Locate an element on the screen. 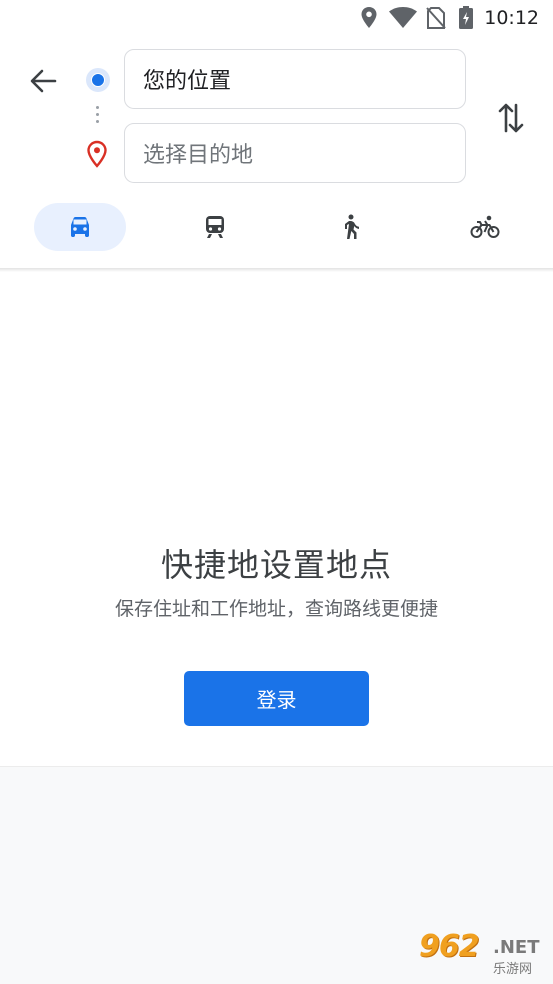  swap-button is located at coordinates (511, 118).